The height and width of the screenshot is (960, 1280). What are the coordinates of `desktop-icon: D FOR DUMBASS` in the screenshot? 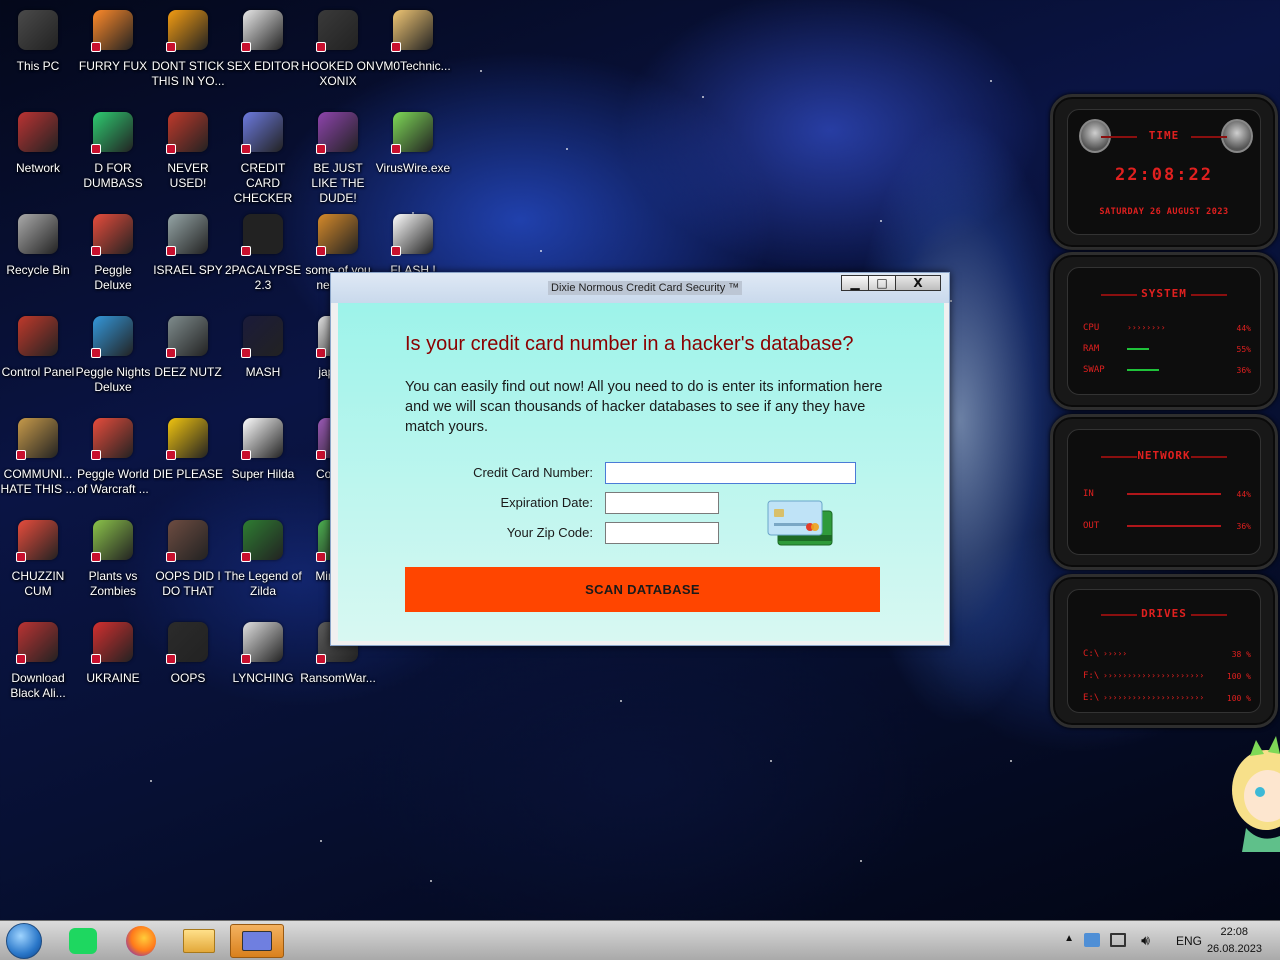 It's located at (113, 149).